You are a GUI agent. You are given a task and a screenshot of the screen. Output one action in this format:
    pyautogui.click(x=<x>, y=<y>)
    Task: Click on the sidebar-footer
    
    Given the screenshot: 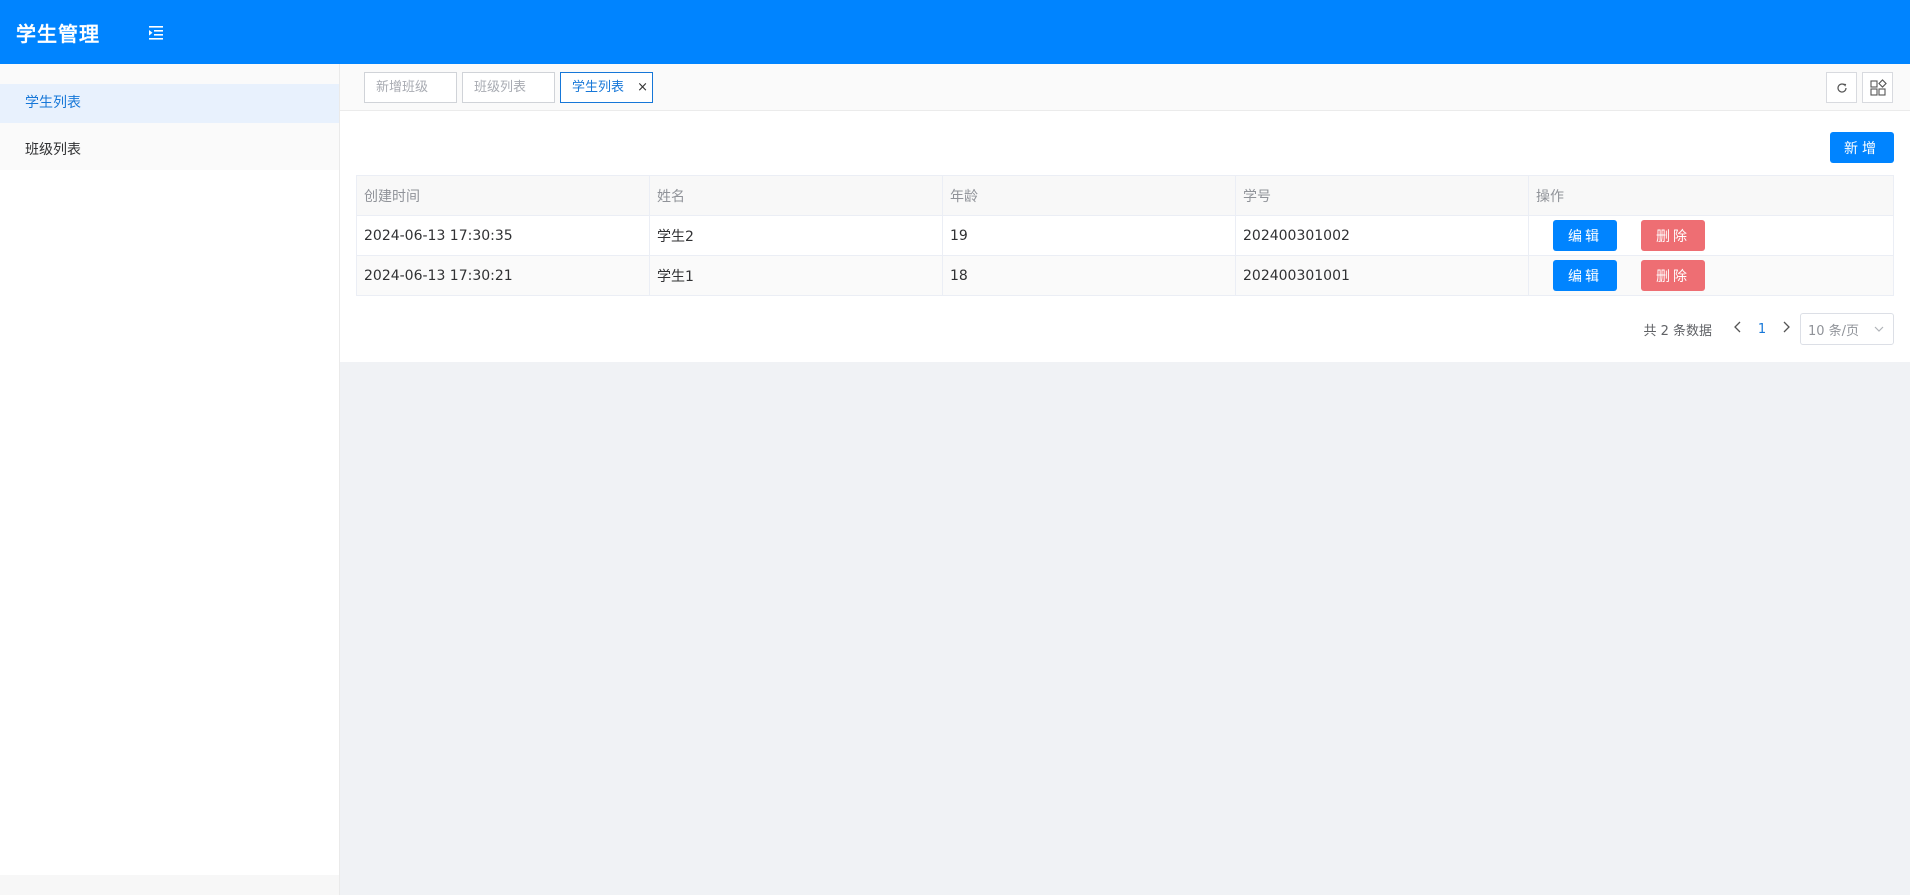 What is the action you would take?
    pyautogui.click(x=169, y=885)
    